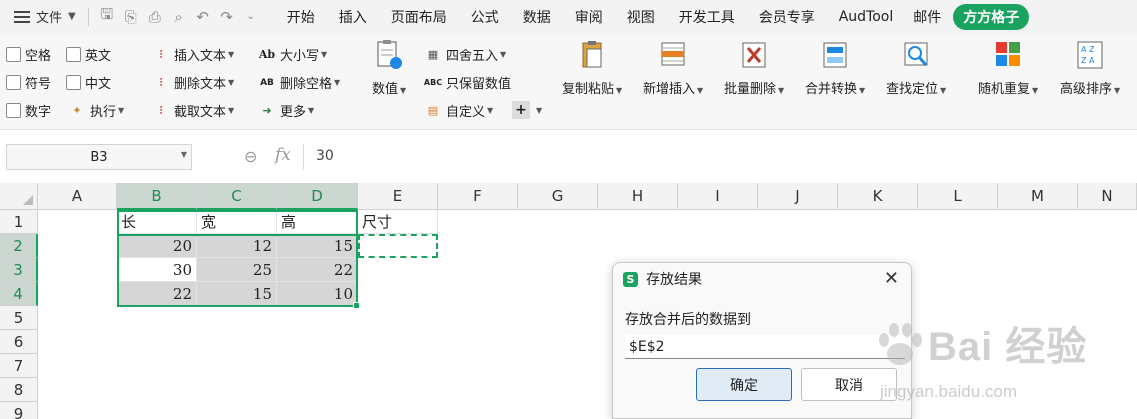 This screenshot has height=419, width=1137. I want to click on cell-c4: 15, so click(237, 294).